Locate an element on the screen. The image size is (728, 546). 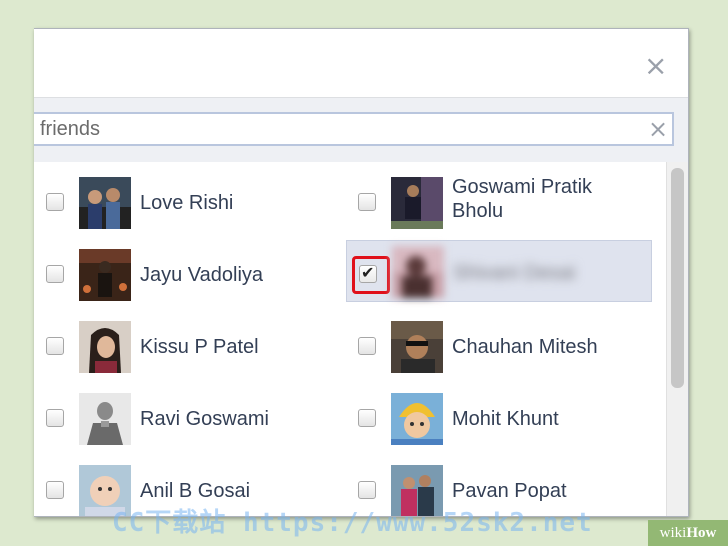
highlight-box is located at coordinates (371, 275).